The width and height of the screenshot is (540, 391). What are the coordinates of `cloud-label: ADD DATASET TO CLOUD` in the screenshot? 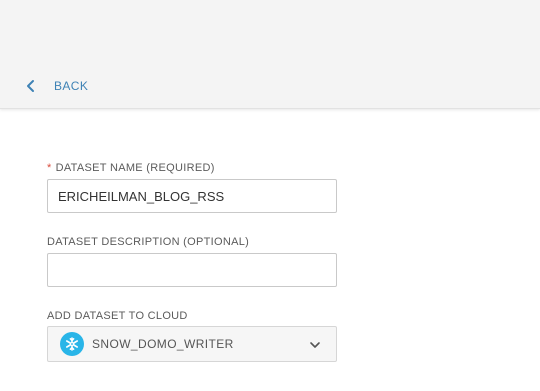 It's located at (117, 316).